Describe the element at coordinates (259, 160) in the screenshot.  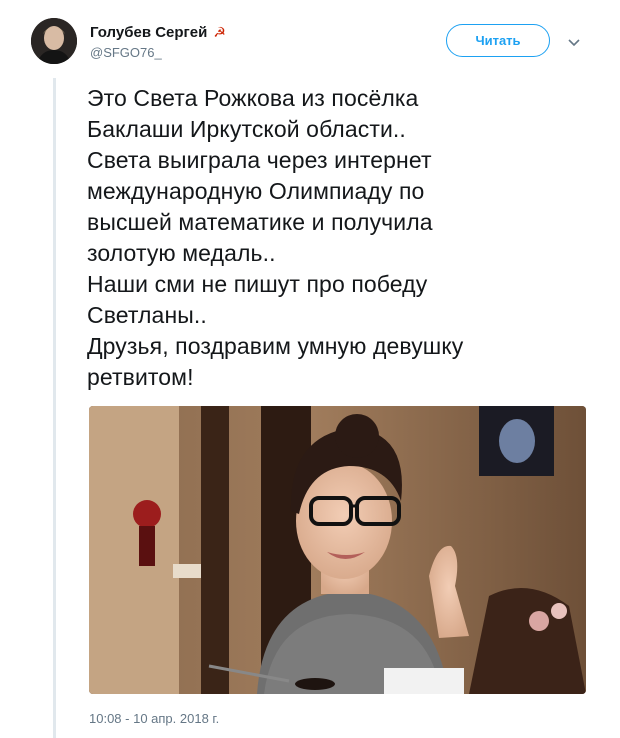
I see `tweet-line: Света выиграла через интернет` at that location.